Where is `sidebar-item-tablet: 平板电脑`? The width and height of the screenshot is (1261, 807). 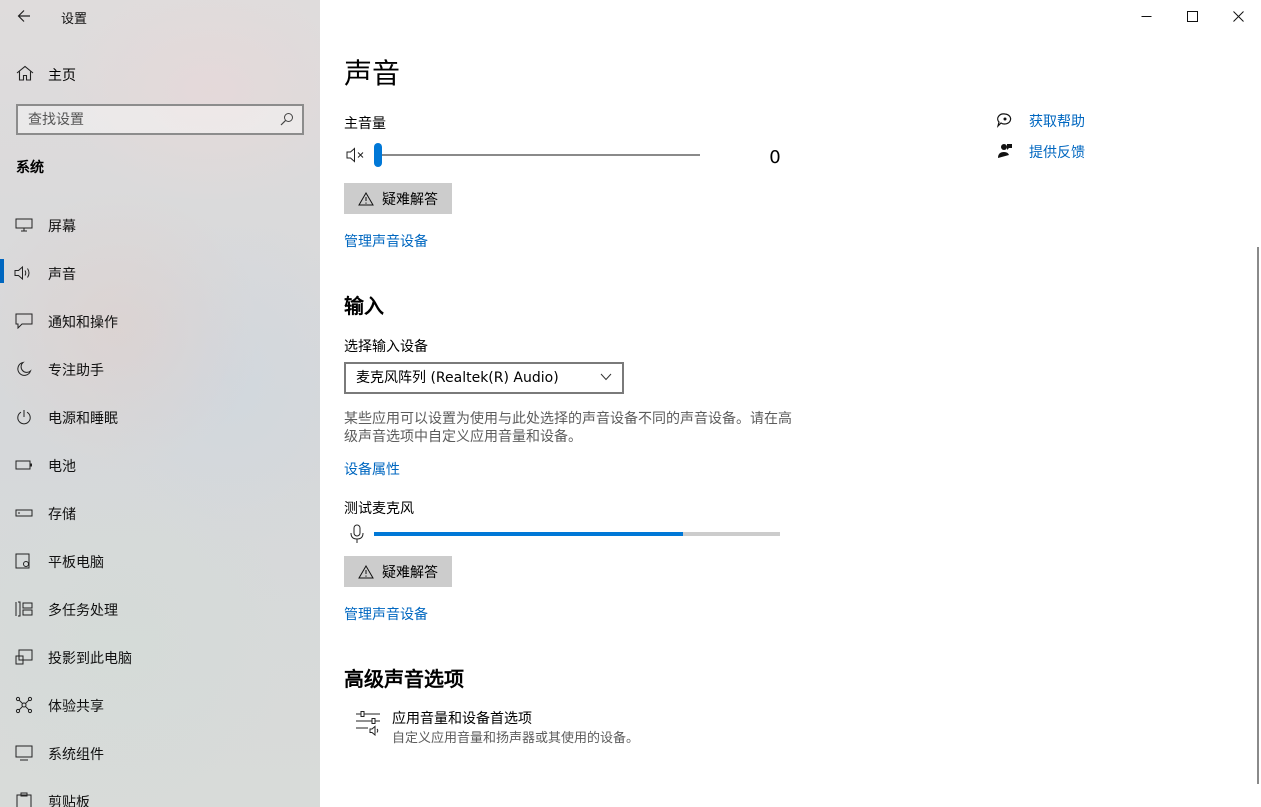 sidebar-item-tablet: 平板电脑 is located at coordinates (160, 568).